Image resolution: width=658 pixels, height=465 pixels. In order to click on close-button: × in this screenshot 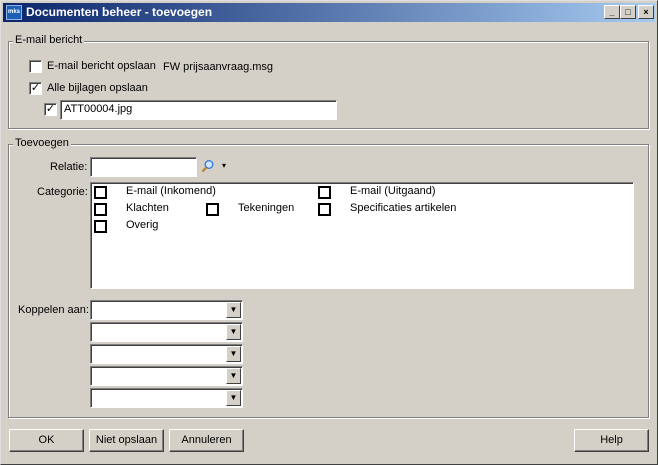, I will do `click(646, 12)`.